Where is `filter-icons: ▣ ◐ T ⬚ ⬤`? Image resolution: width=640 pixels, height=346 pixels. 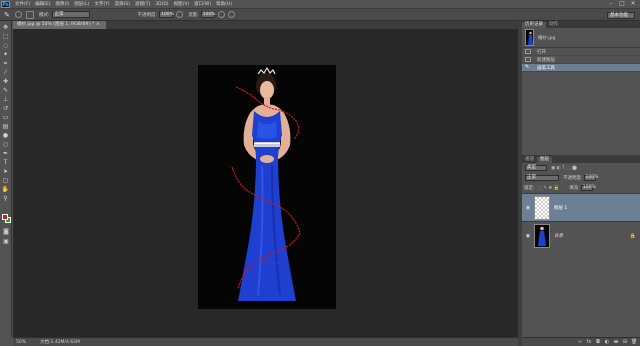 filter-icons: ▣ ◐ T ⬚ ⬤ is located at coordinates (564, 168).